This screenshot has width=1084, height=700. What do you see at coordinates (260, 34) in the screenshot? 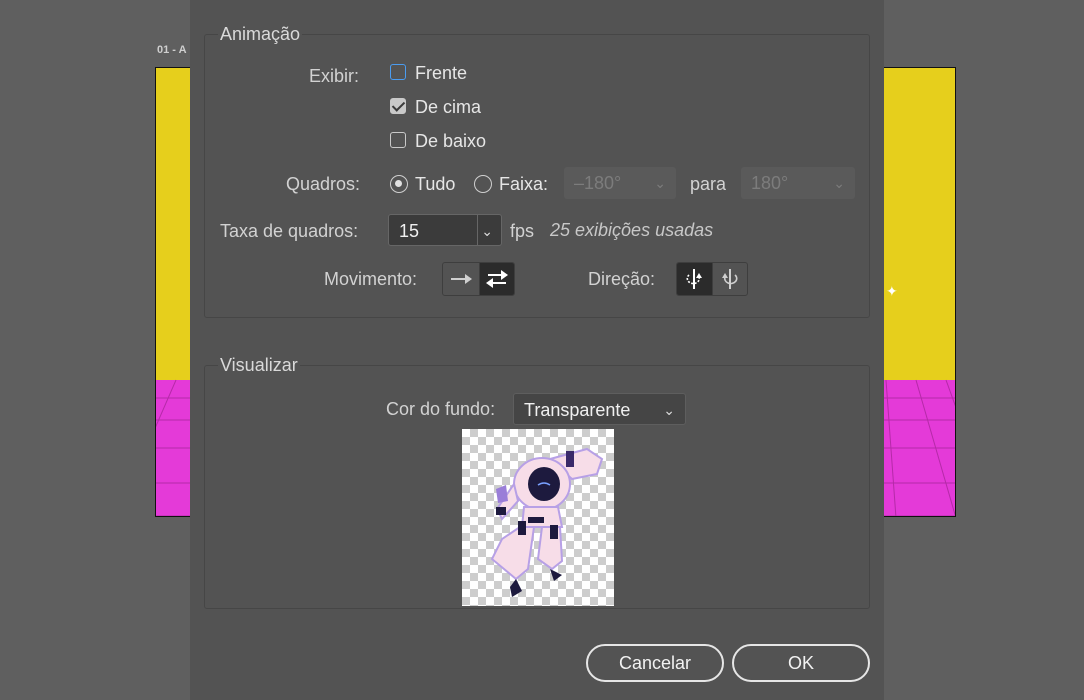
I see `animation-group-title: Animação` at bounding box center [260, 34].